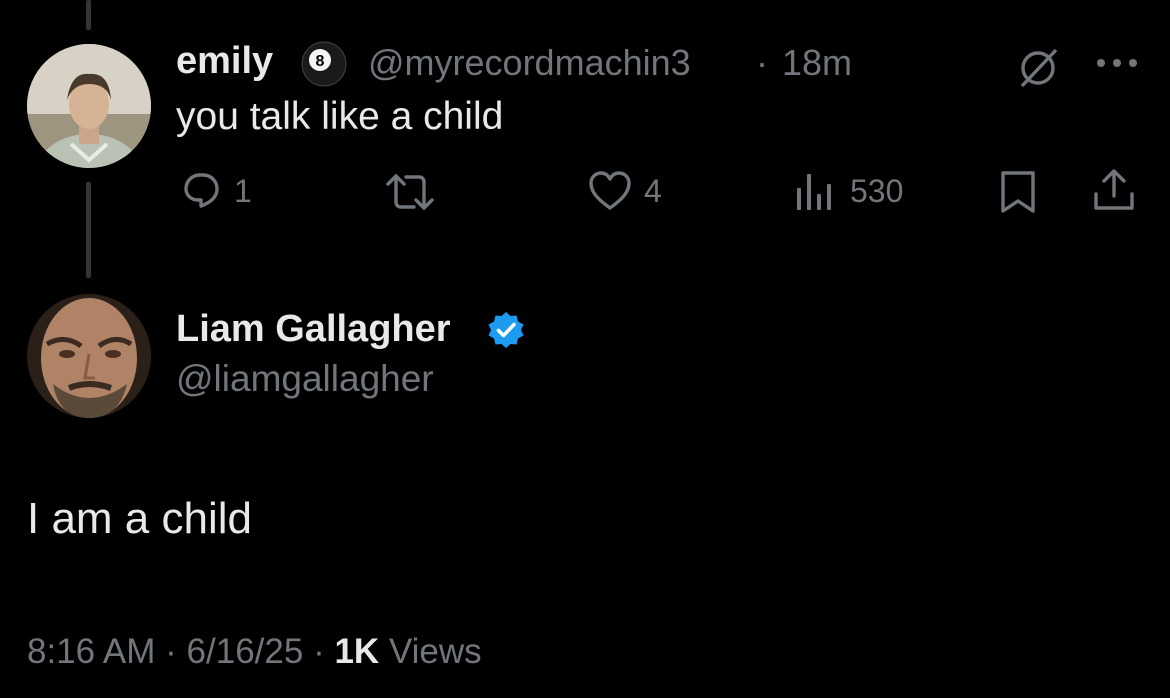 The width and height of the screenshot is (1170, 698). What do you see at coordinates (817, 63) in the screenshot?
I see `reply-time-ago: 18m` at bounding box center [817, 63].